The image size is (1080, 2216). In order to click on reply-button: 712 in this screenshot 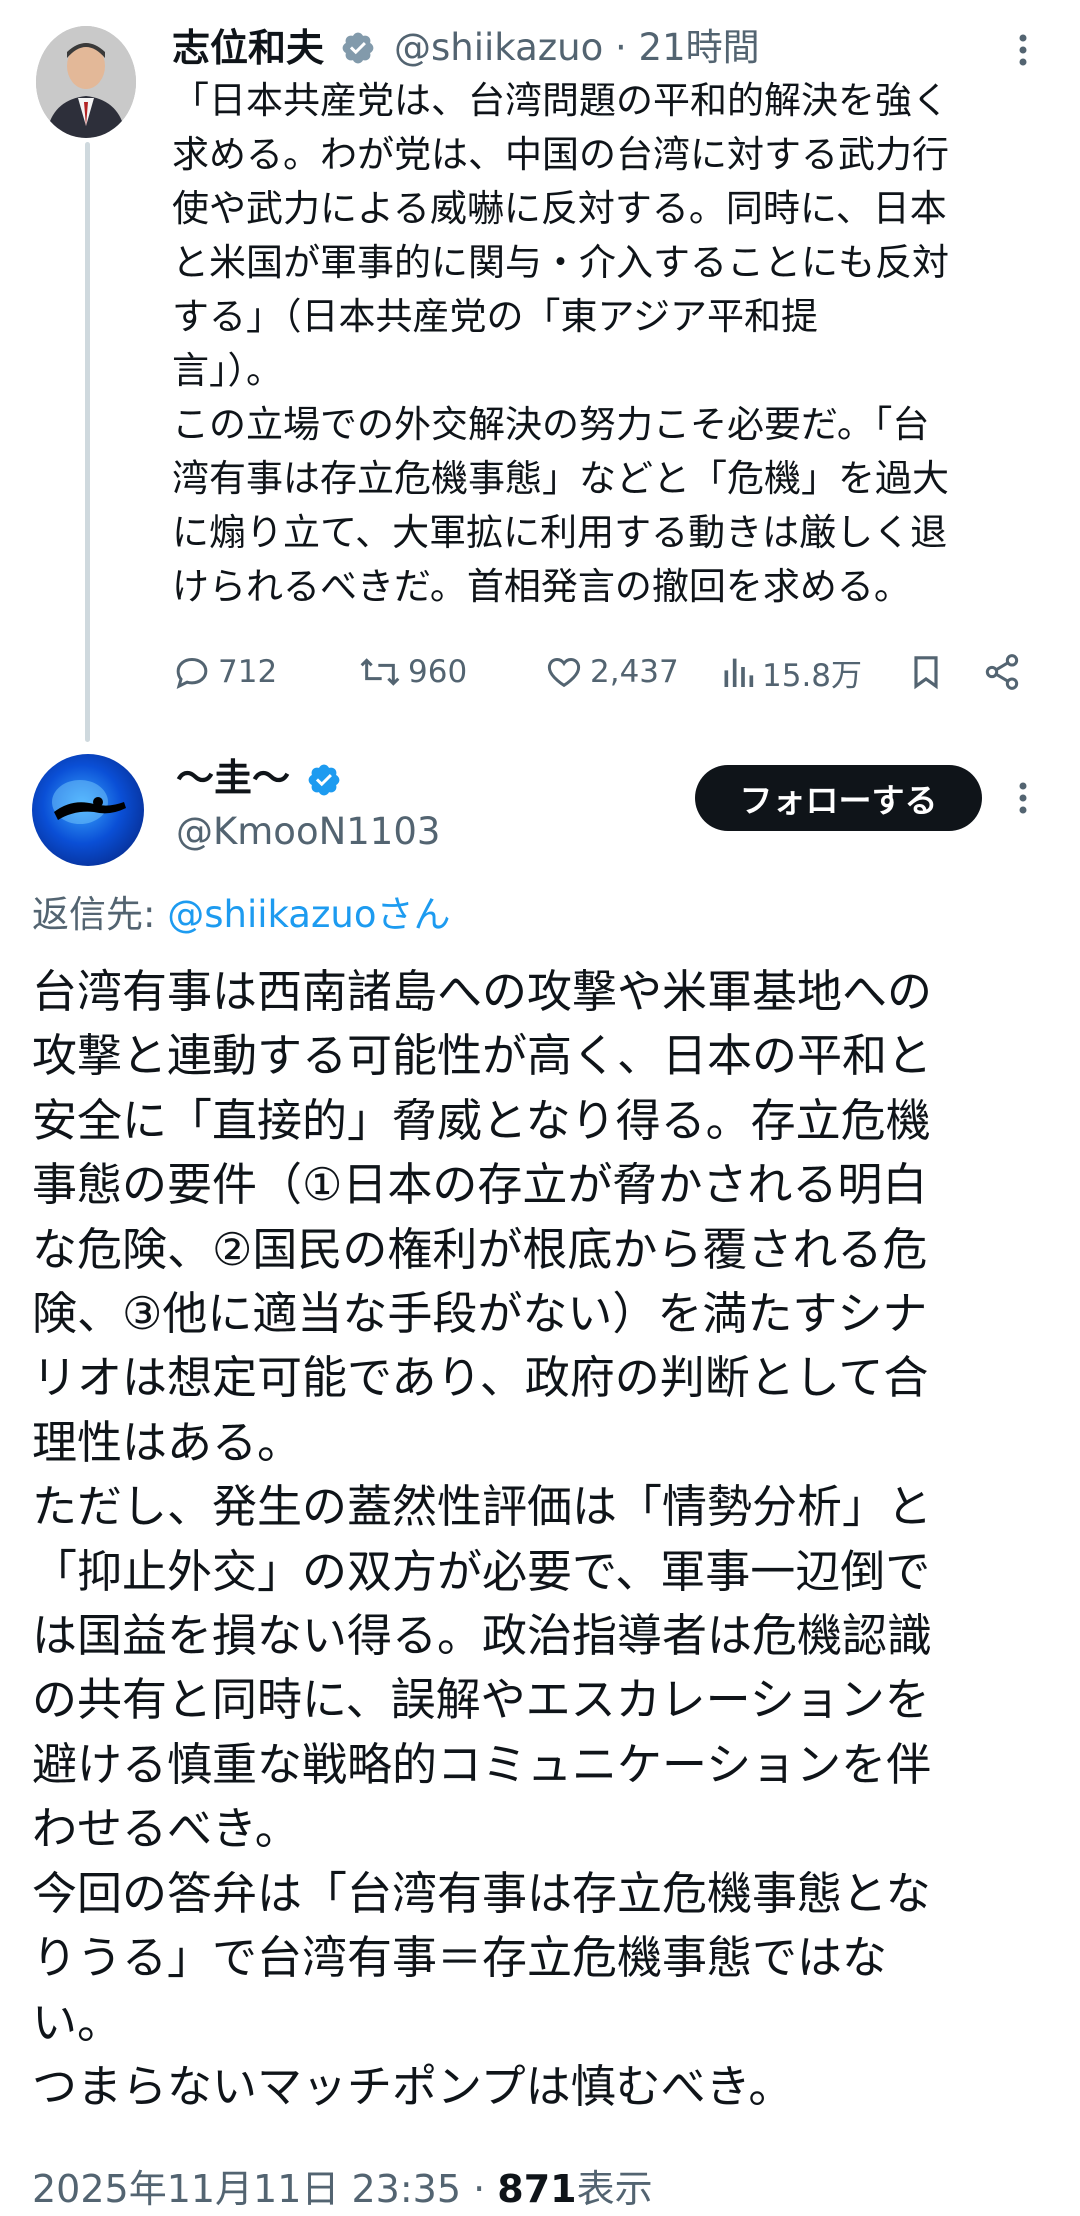, I will do `click(224, 672)`.